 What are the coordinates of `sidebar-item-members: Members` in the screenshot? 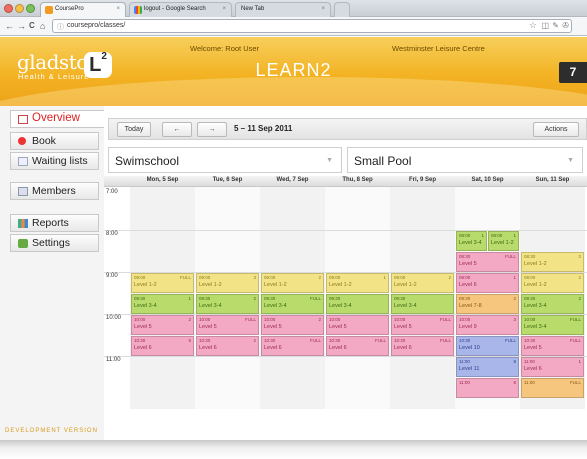 It's located at (54, 191).